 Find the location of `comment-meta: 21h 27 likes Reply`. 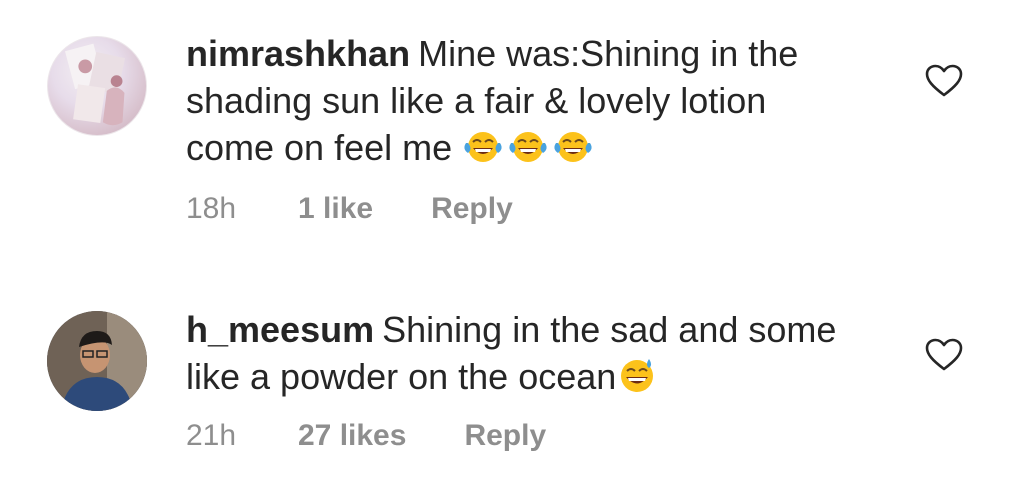

comment-meta: 21h 27 likes Reply is located at coordinates (366, 436).